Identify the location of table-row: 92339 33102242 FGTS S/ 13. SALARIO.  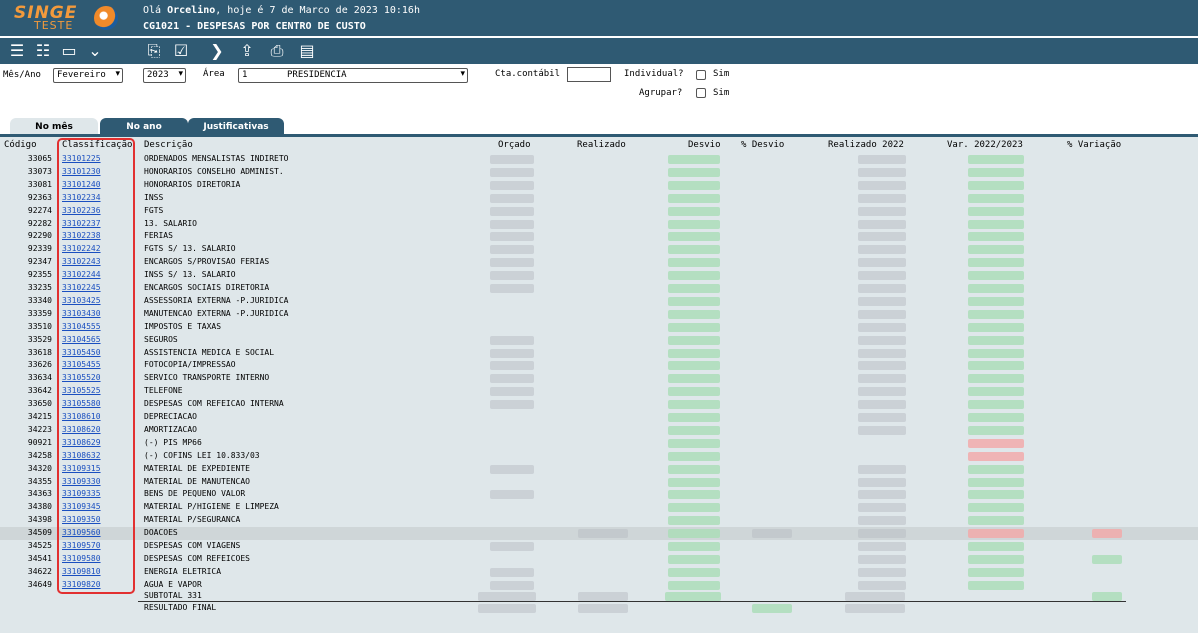
(599, 249).